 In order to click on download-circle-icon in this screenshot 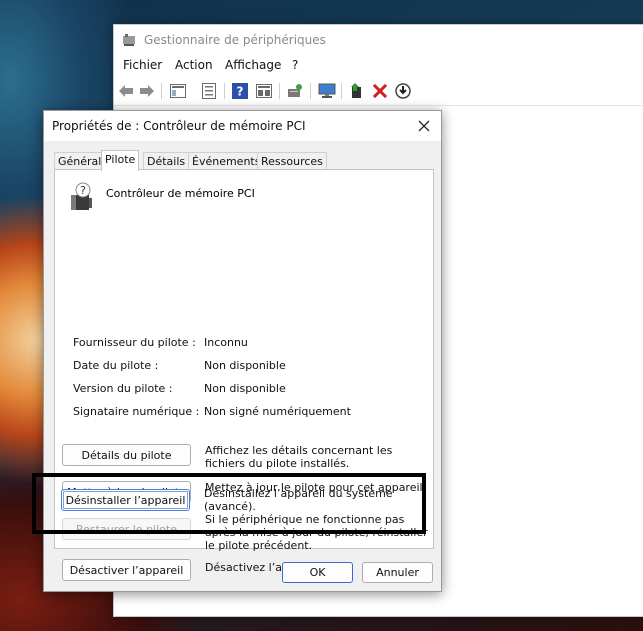, I will do `click(403, 91)`.